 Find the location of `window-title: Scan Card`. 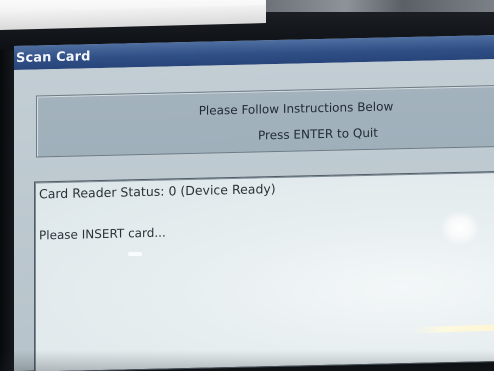

window-title: Scan Card is located at coordinates (53, 57).